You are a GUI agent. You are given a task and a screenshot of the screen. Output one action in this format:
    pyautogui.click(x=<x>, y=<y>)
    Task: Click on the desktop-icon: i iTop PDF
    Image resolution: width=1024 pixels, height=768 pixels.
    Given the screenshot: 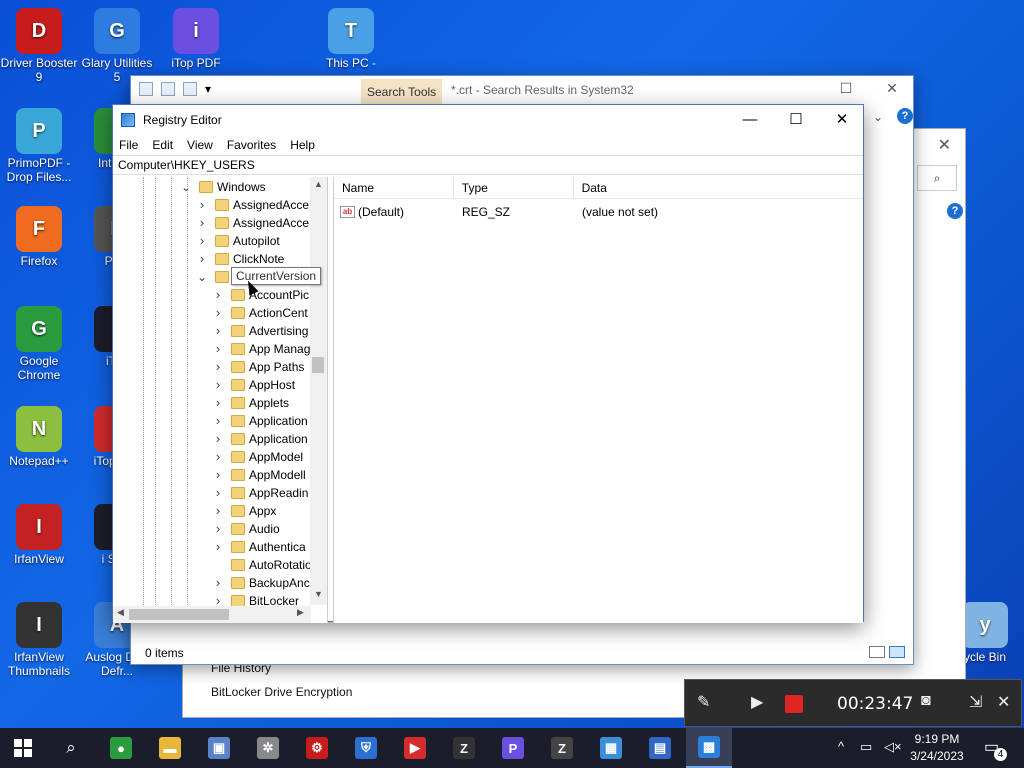 What is the action you would take?
    pyautogui.click(x=196, y=39)
    